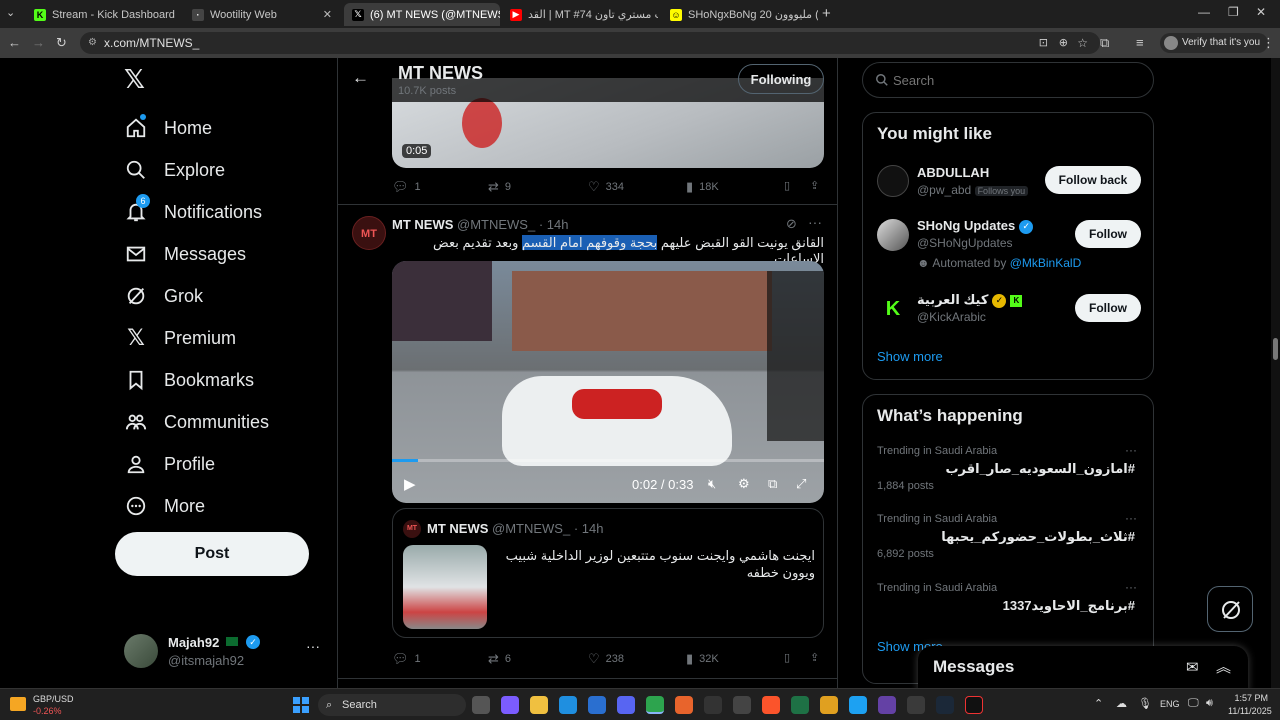  Describe the element at coordinates (177, 14) in the screenshot. I see `close-icon: ✕` at that location.